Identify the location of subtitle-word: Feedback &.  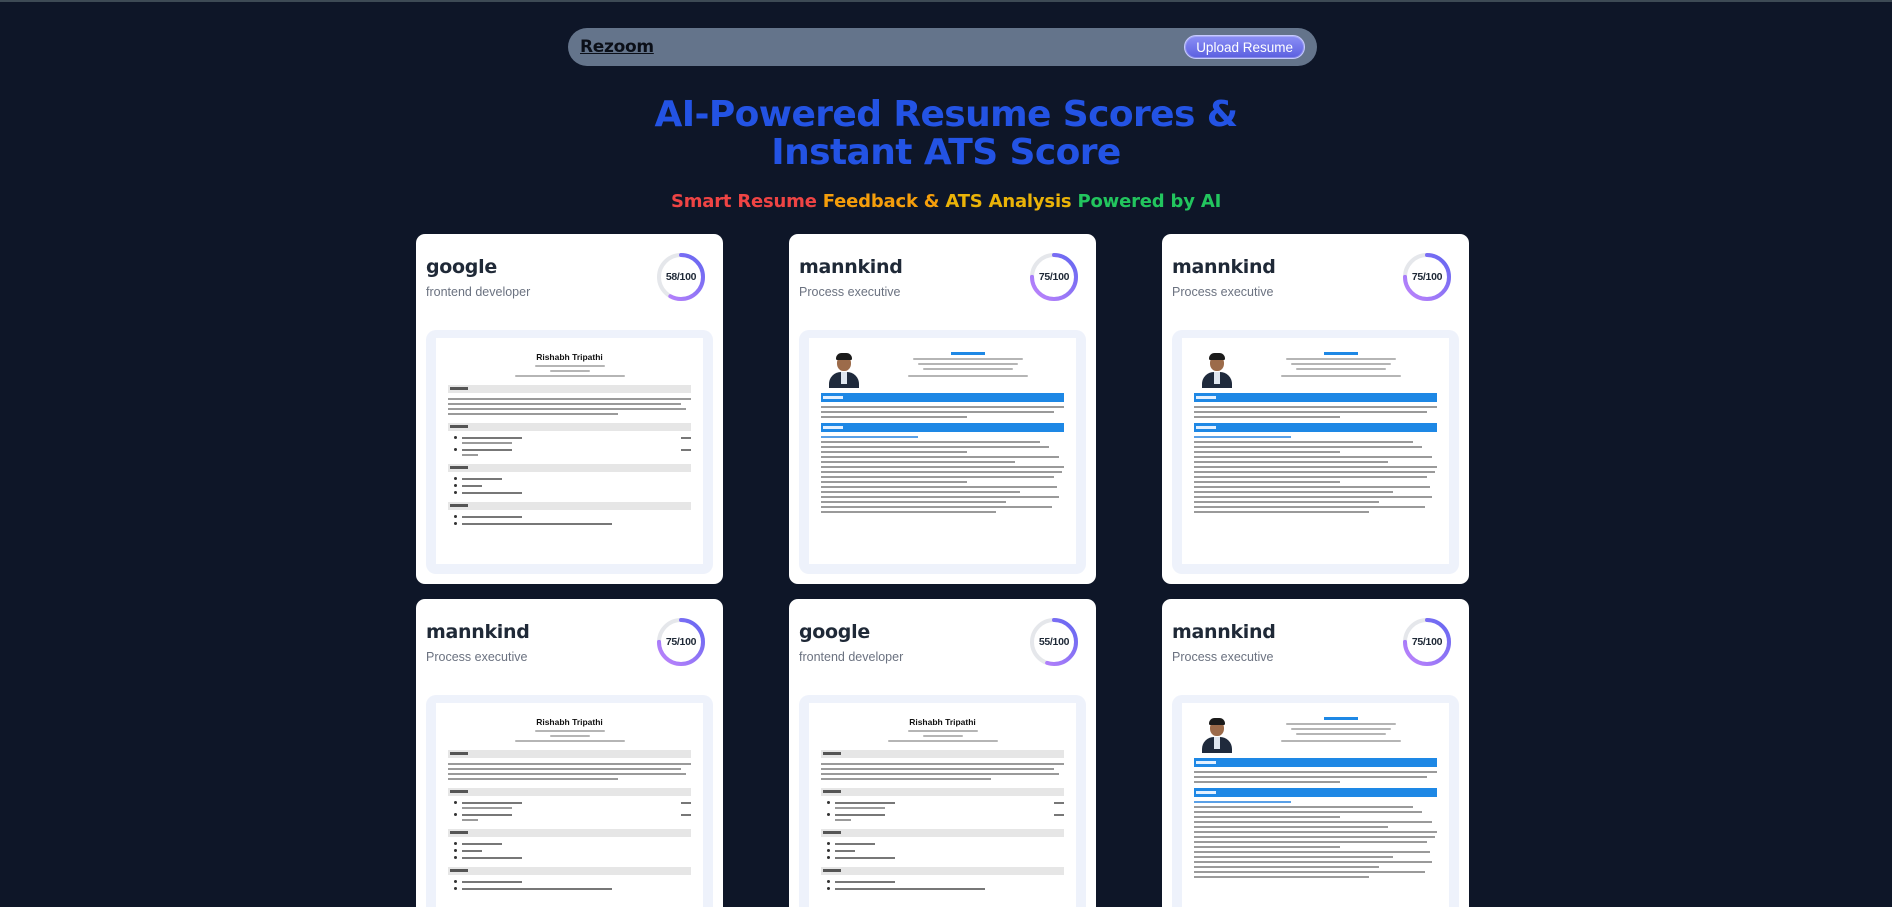
(881, 201).